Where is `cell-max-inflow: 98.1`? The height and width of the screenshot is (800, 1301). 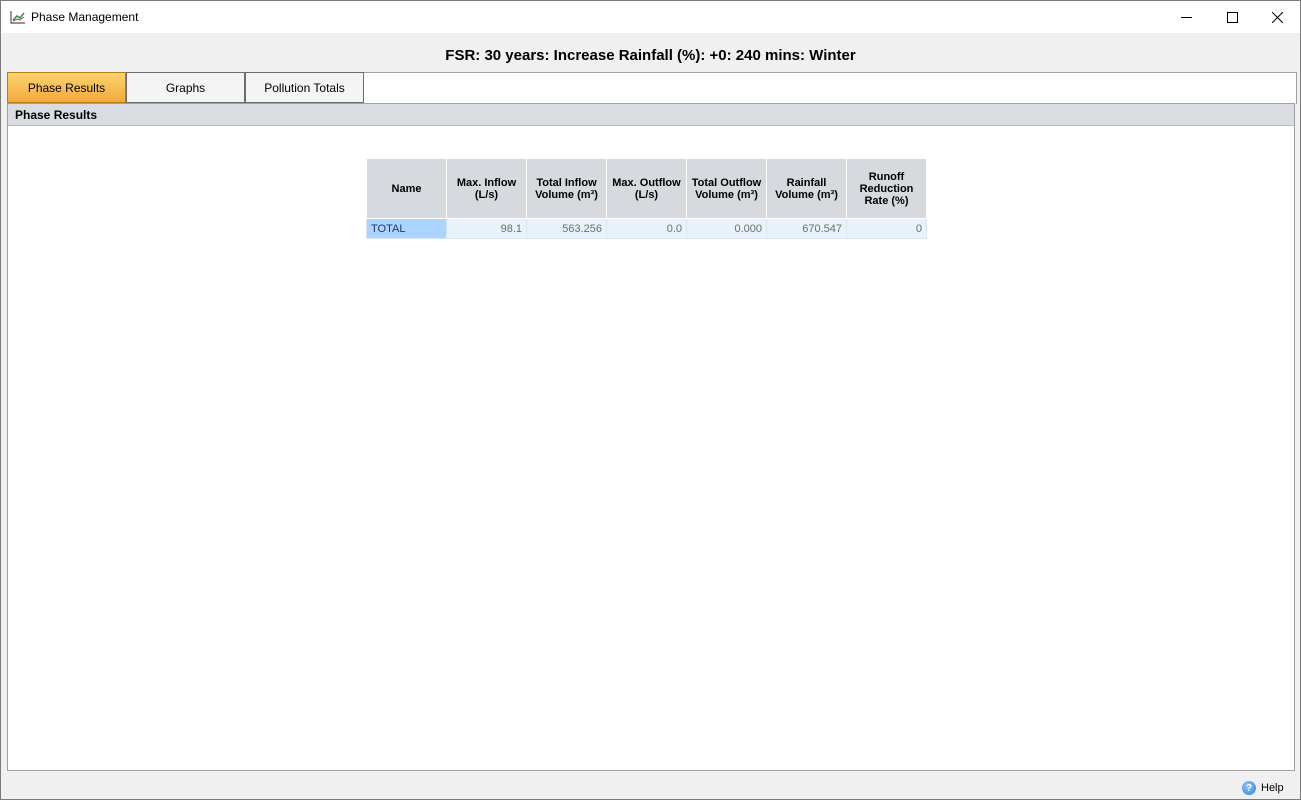
cell-max-inflow: 98.1 is located at coordinates (486, 228).